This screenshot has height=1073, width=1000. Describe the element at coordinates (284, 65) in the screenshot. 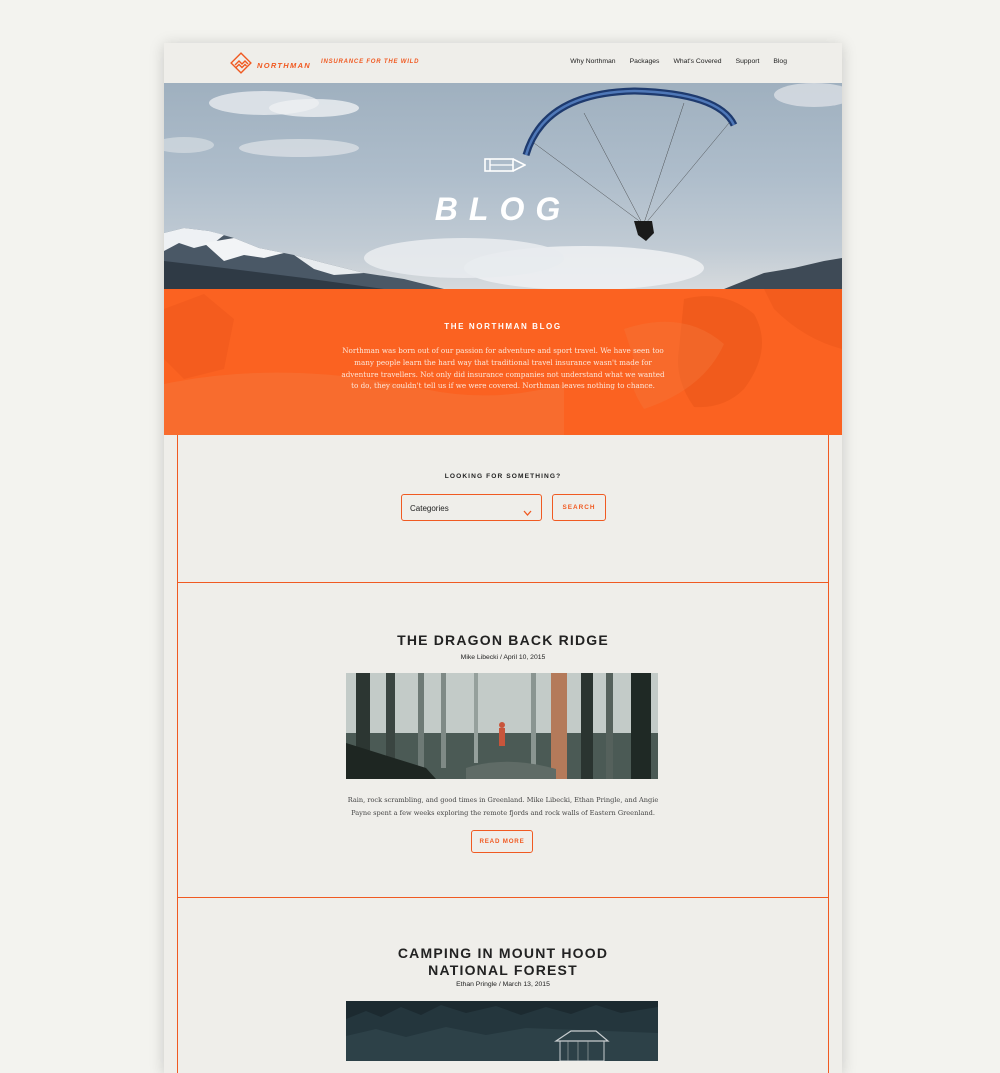

I see `logo-text: NORTHMAN` at that location.